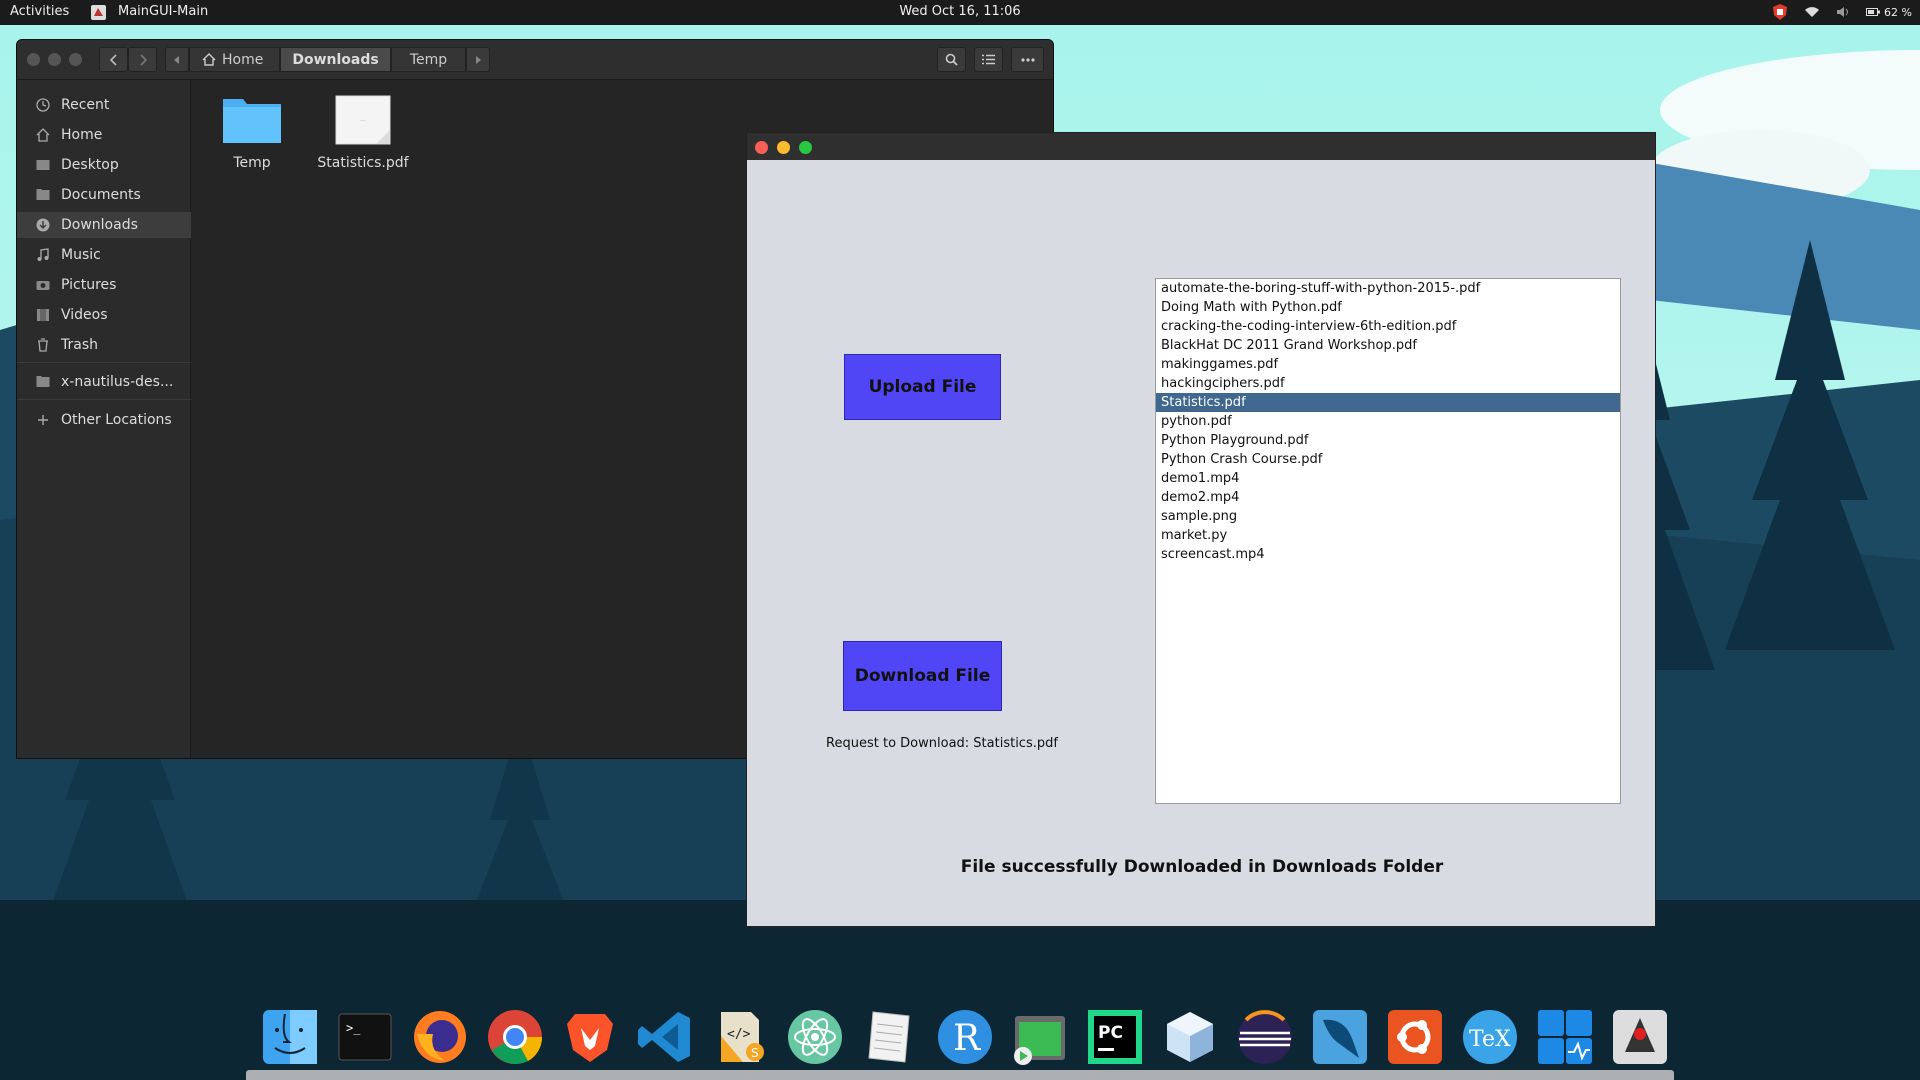 This screenshot has height=1080, width=1920. Describe the element at coordinates (290, 1037) in the screenshot. I see `finder-icon` at that location.